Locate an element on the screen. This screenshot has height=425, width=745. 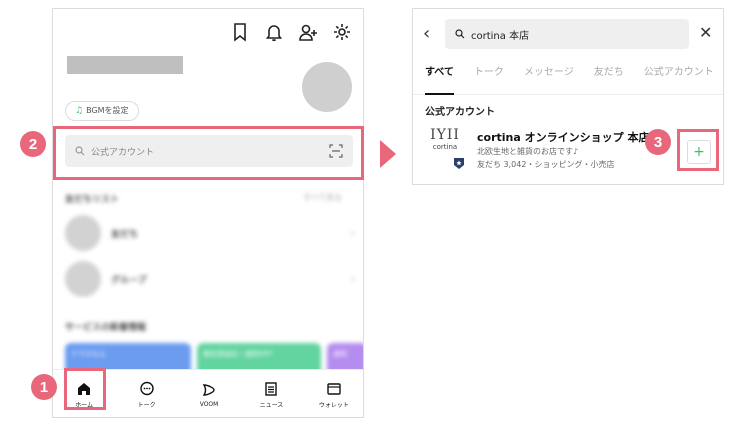
bgm-label: BGMを設定 is located at coordinates (107, 110).